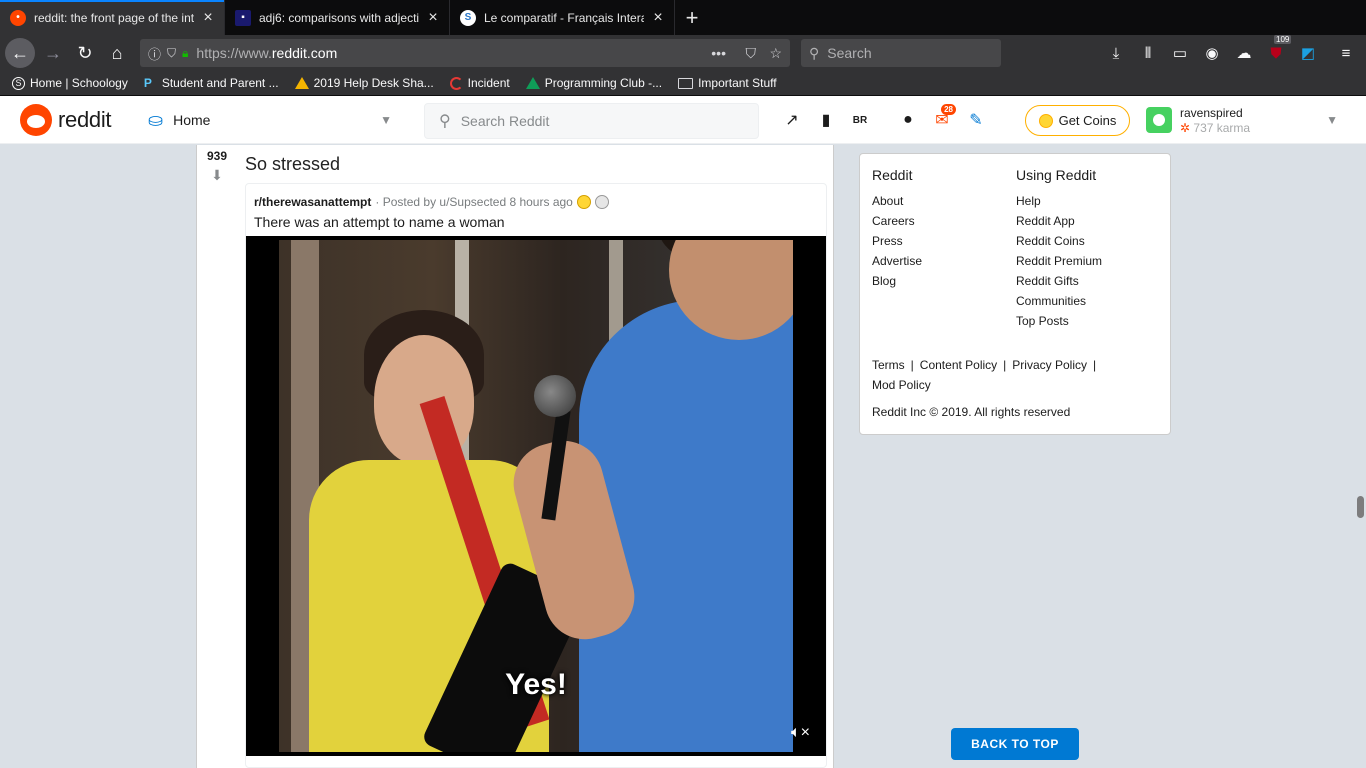  What do you see at coordinates (692, 17) in the screenshot?
I see `new-tab-button: +` at bounding box center [692, 17].